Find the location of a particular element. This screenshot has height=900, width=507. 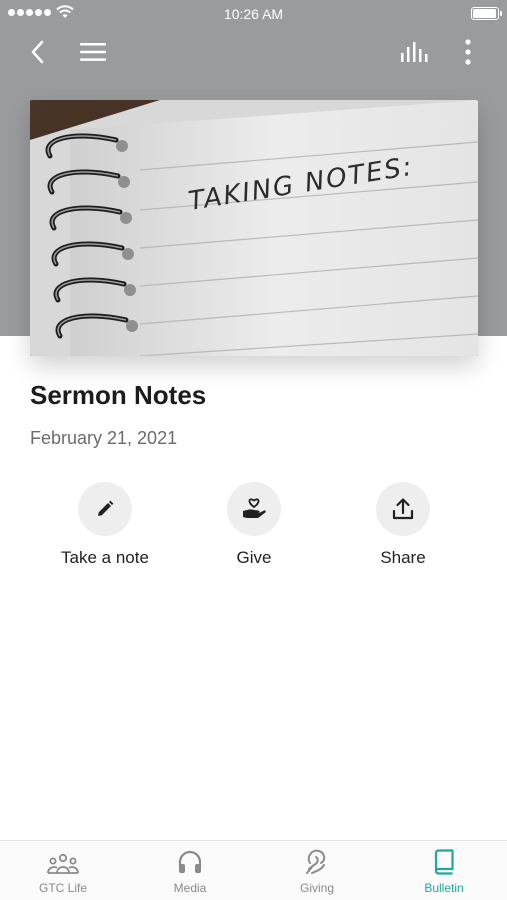

tab-giving-label: Giving is located at coordinates (316, 888).